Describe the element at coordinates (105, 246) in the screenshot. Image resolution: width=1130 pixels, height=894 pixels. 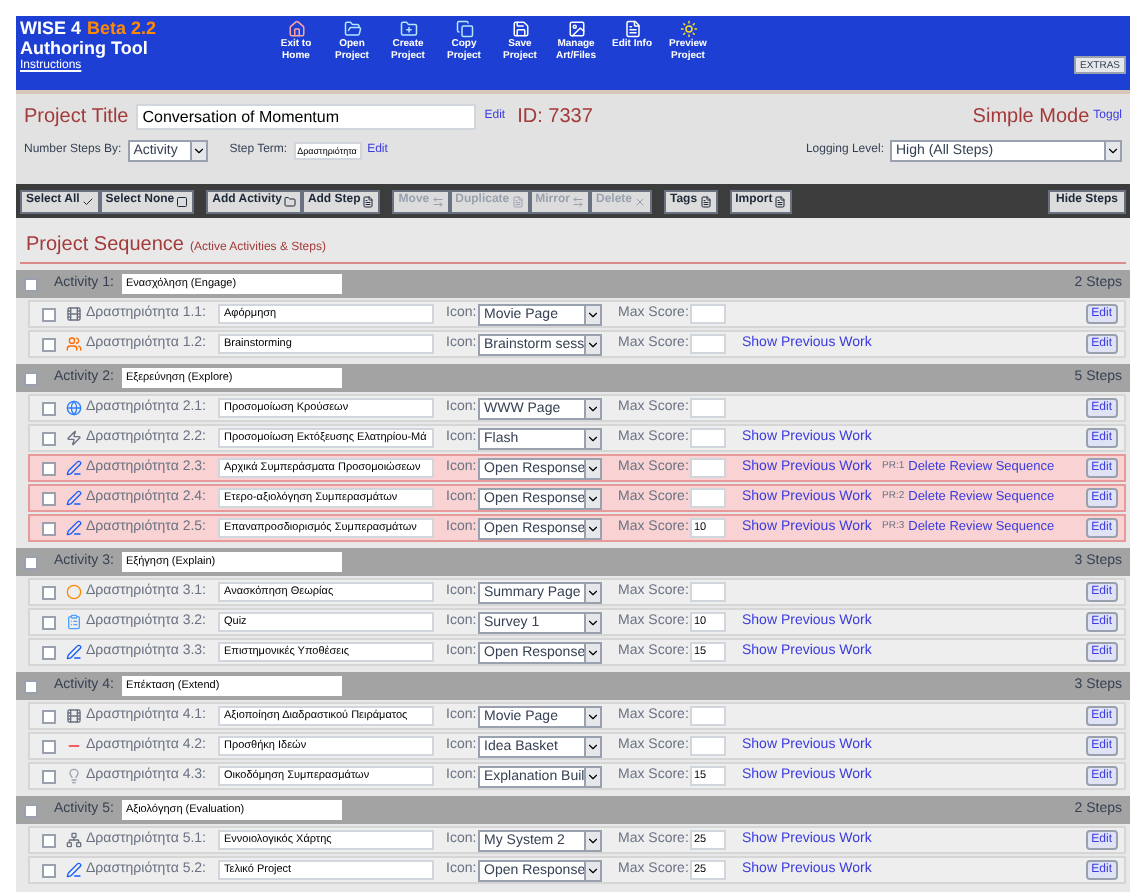
I see `section-title: Project Sequence` at that location.